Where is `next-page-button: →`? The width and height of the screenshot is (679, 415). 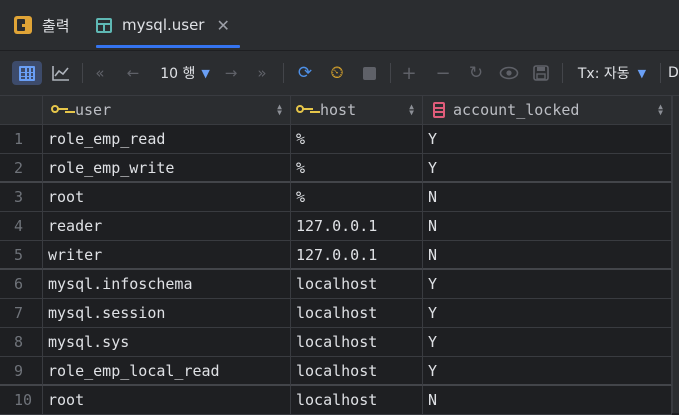
next-page-button: → is located at coordinates (231, 73).